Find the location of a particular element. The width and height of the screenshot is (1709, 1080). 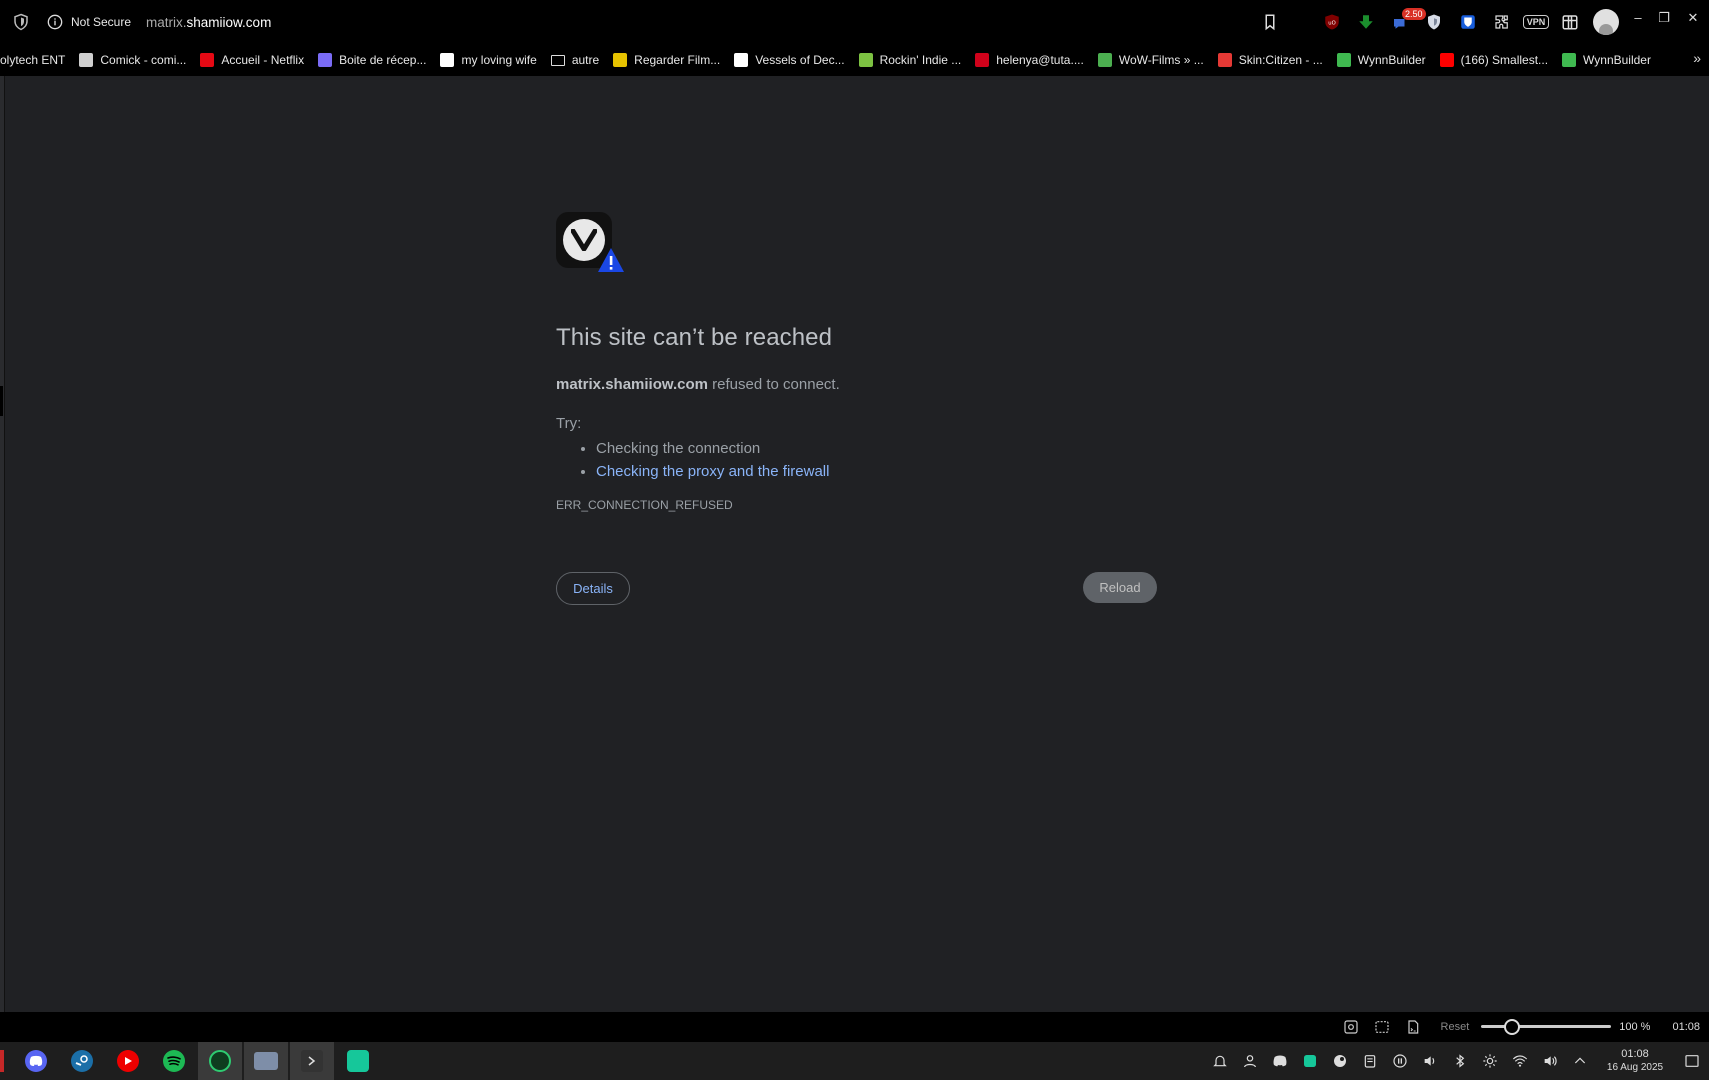

download-icon is located at coordinates (1366, 22).